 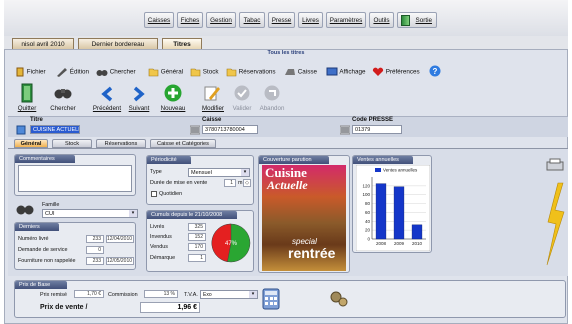 What do you see at coordinates (197, 237) in the screenshot?
I see `invendus-value: 152` at bounding box center [197, 237].